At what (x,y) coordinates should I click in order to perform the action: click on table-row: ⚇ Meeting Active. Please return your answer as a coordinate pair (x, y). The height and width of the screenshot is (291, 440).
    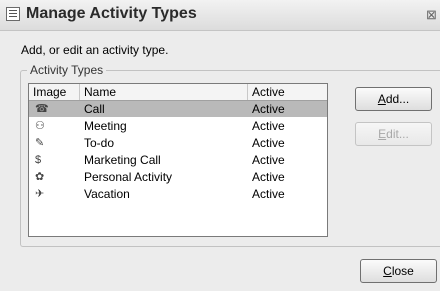
    Looking at the image, I should click on (178, 126).